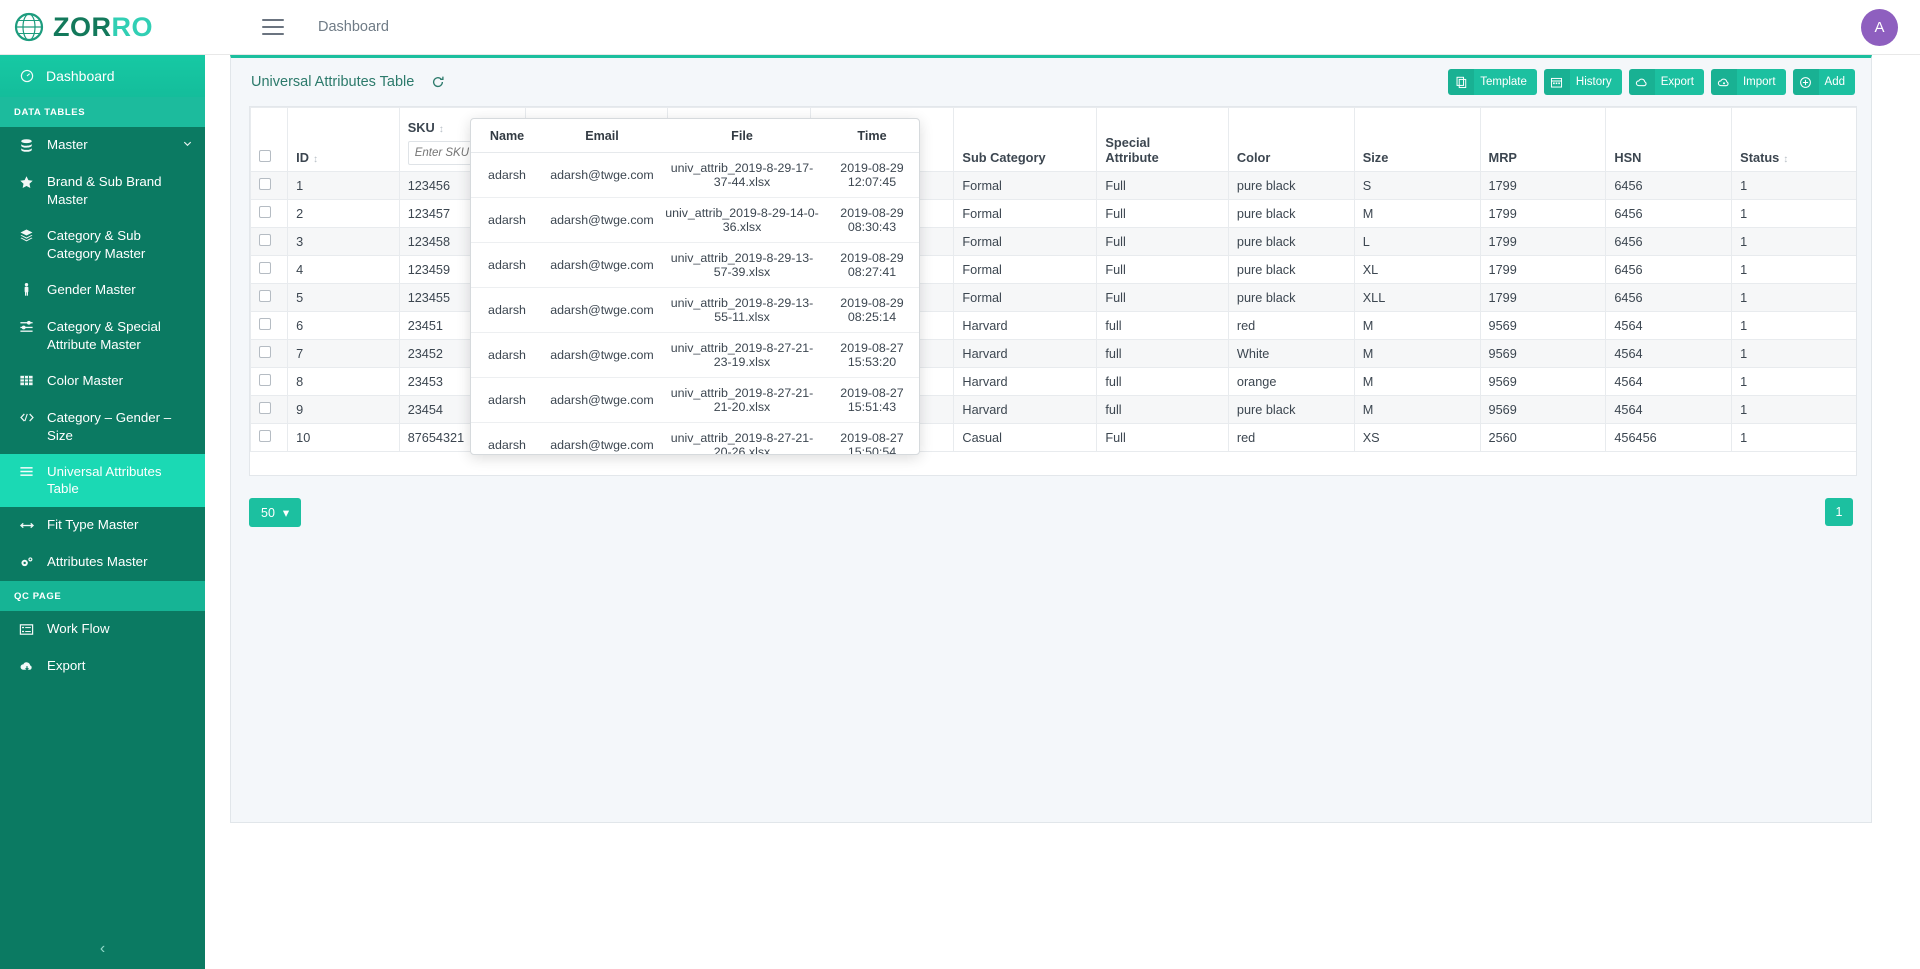 The width and height of the screenshot is (1920, 969). What do you see at coordinates (1543, 213) in the screenshot?
I see `cell-mrp: 1799` at bounding box center [1543, 213].